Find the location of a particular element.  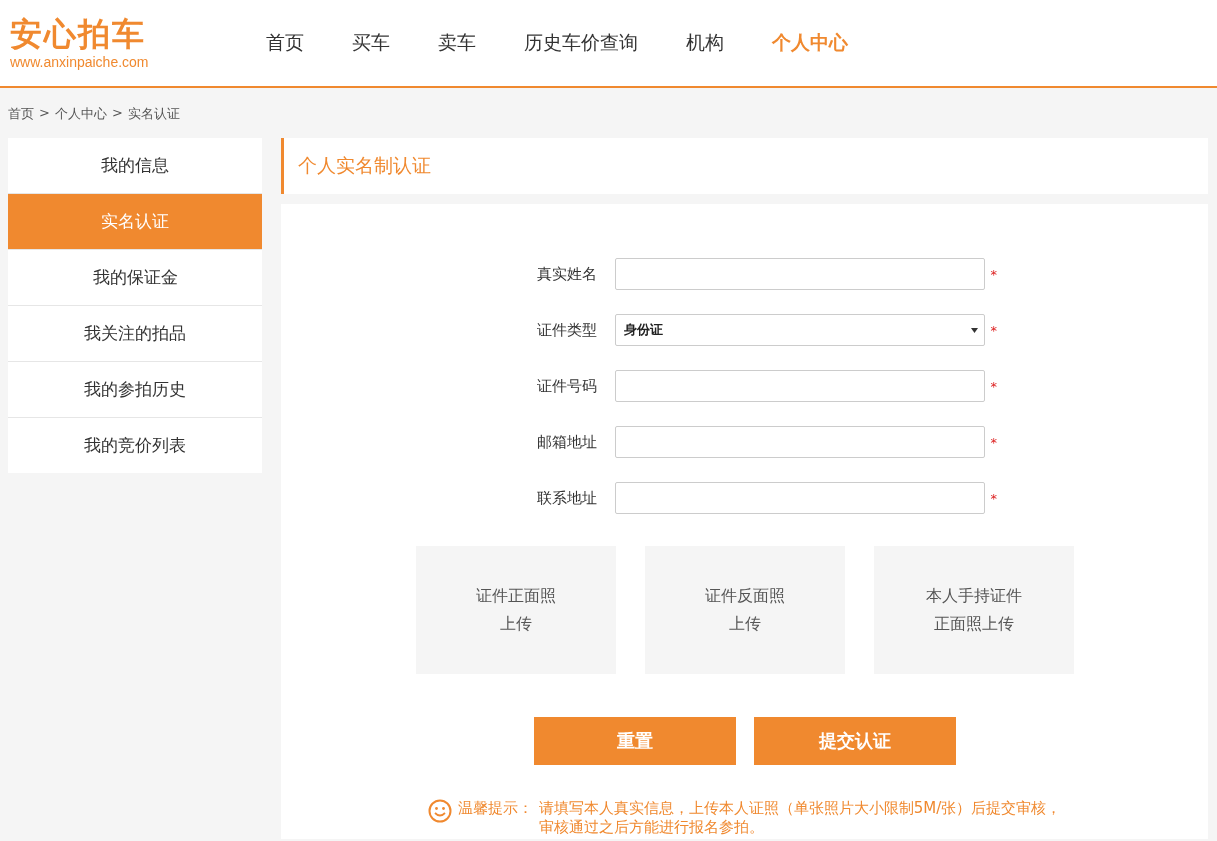

upload-box: 证件反面照 上传 is located at coordinates (744, 610).